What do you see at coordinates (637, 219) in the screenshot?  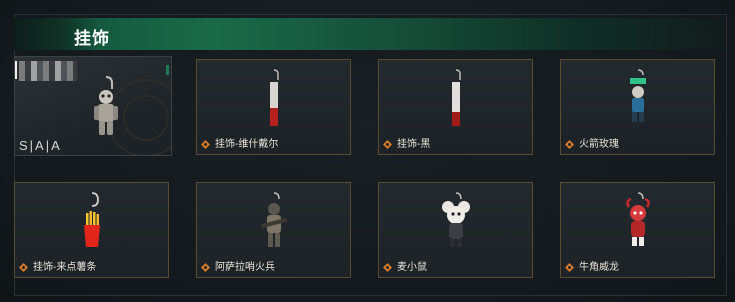 I see `horn-dragon-charm-icon` at bounding box center [637, 219].